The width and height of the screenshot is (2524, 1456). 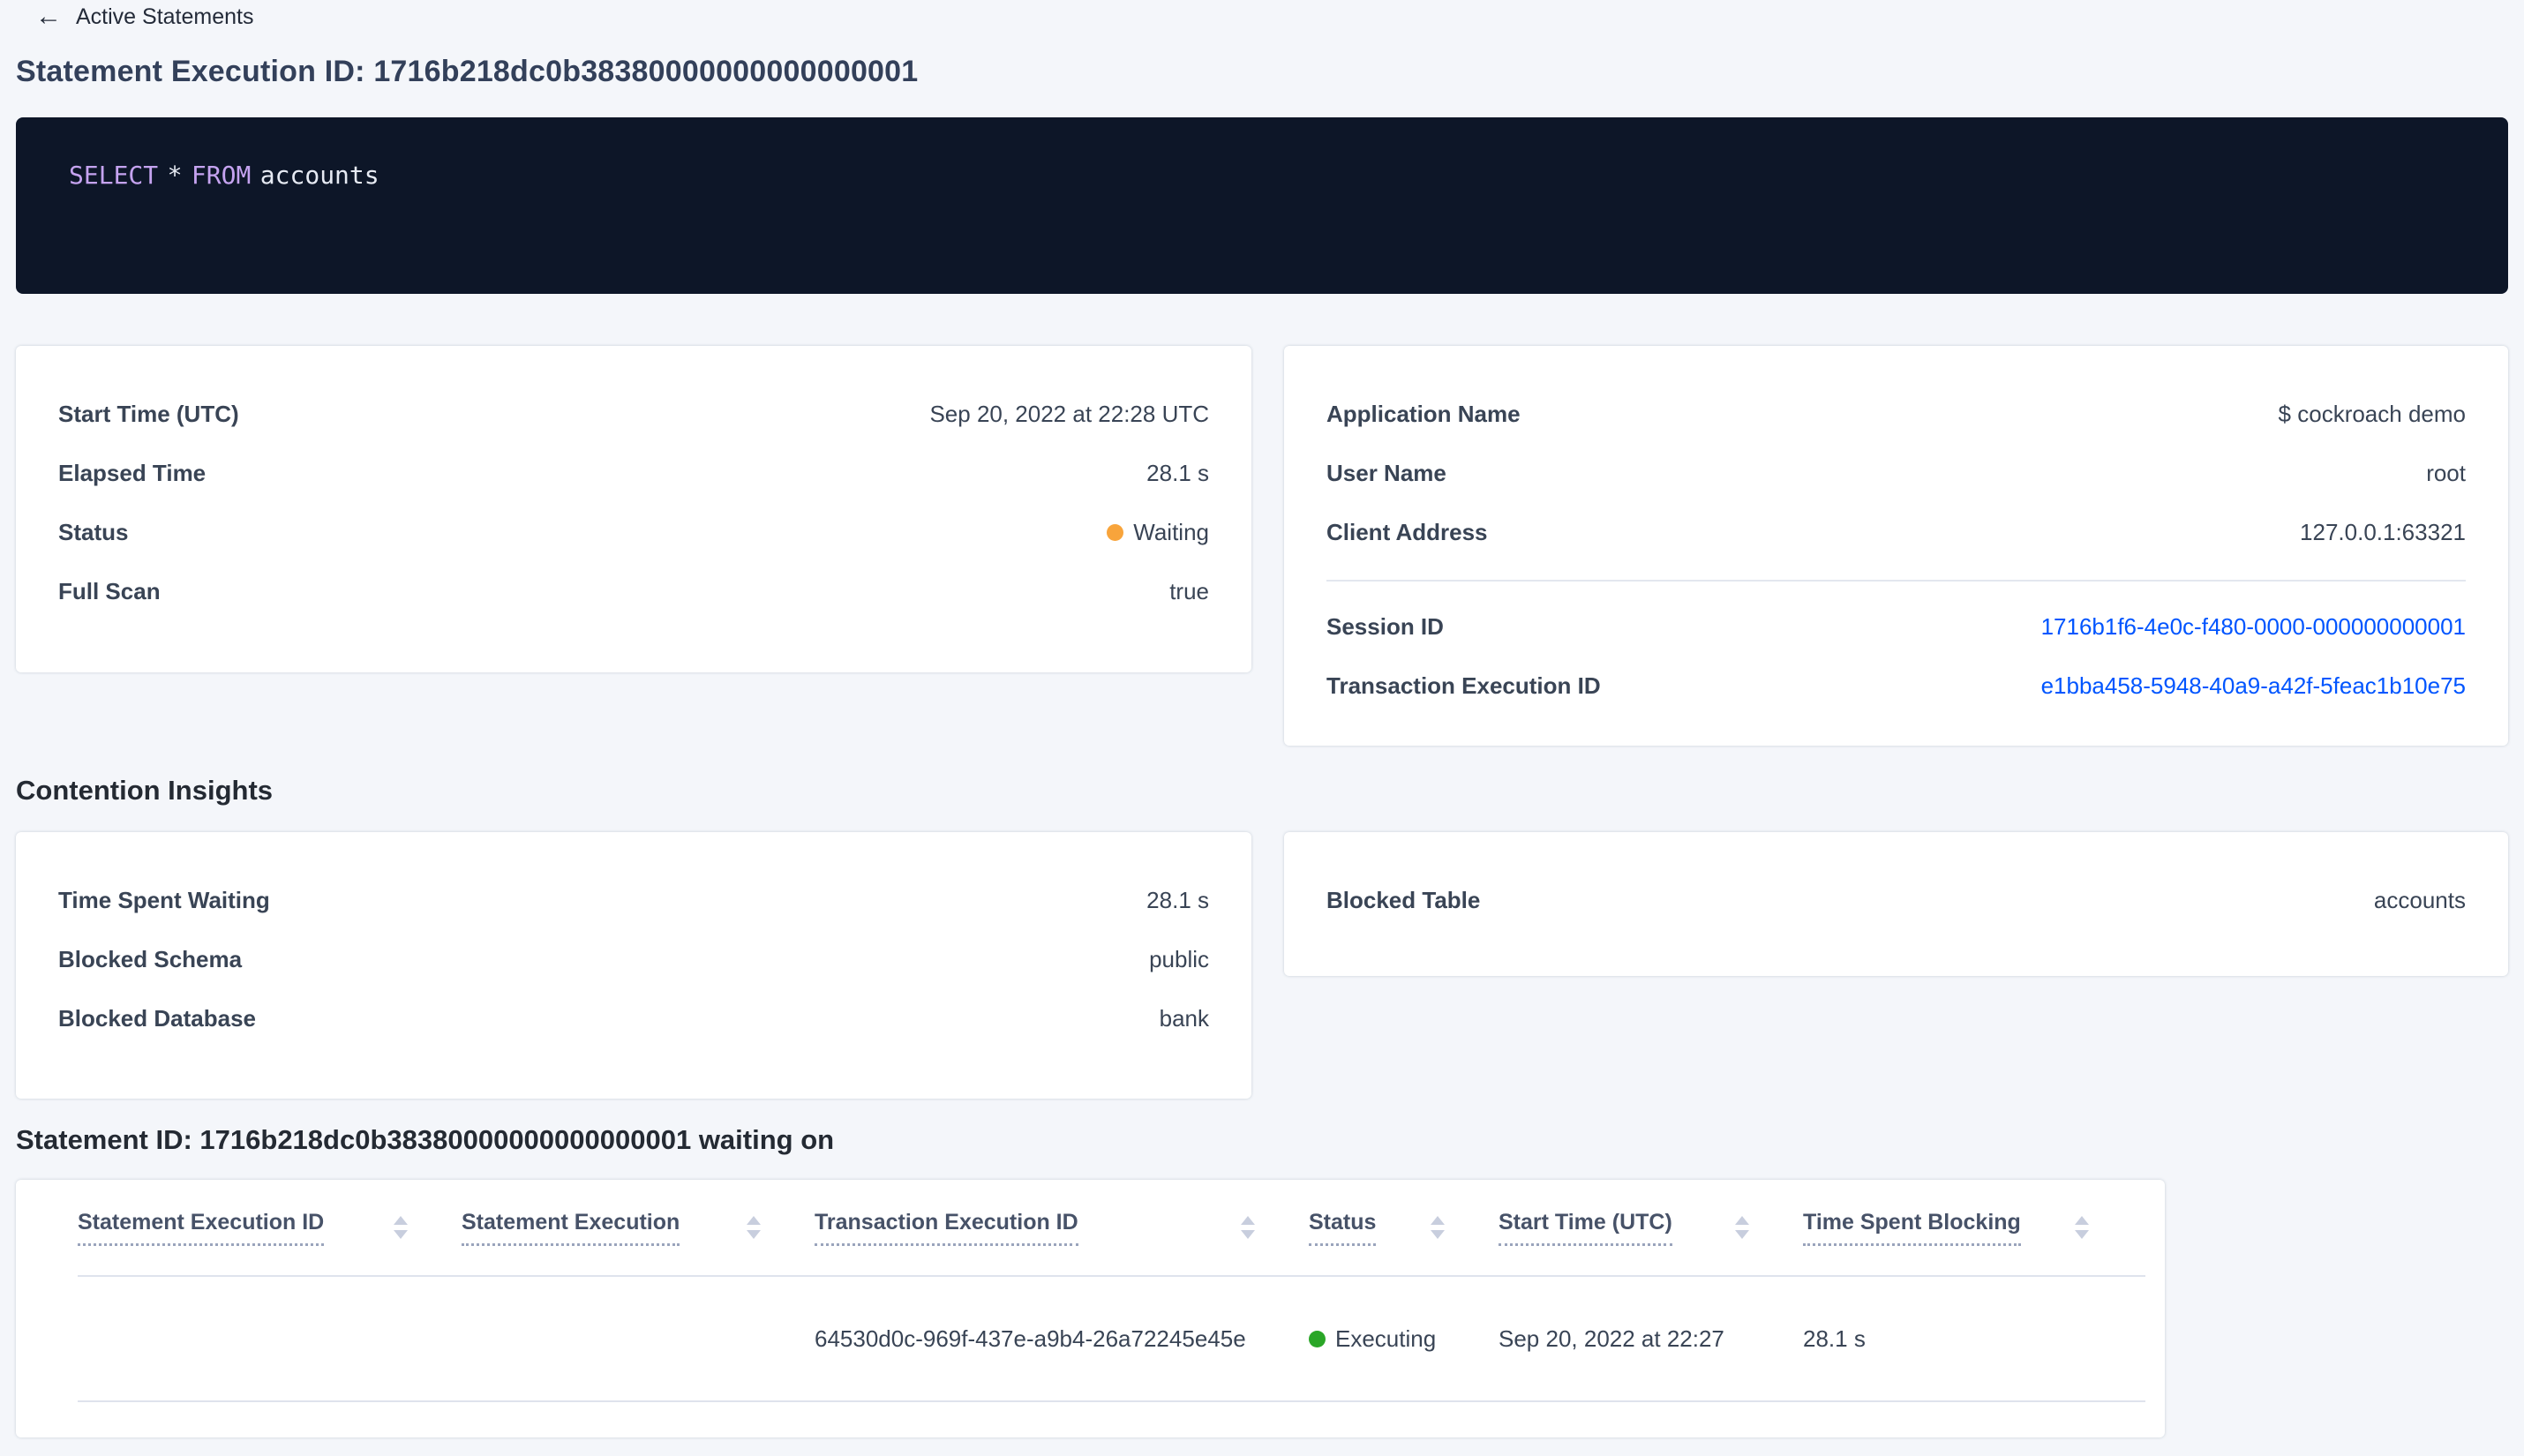 I want to click on column-header-status: Status, so click(x=1373, y=1227).